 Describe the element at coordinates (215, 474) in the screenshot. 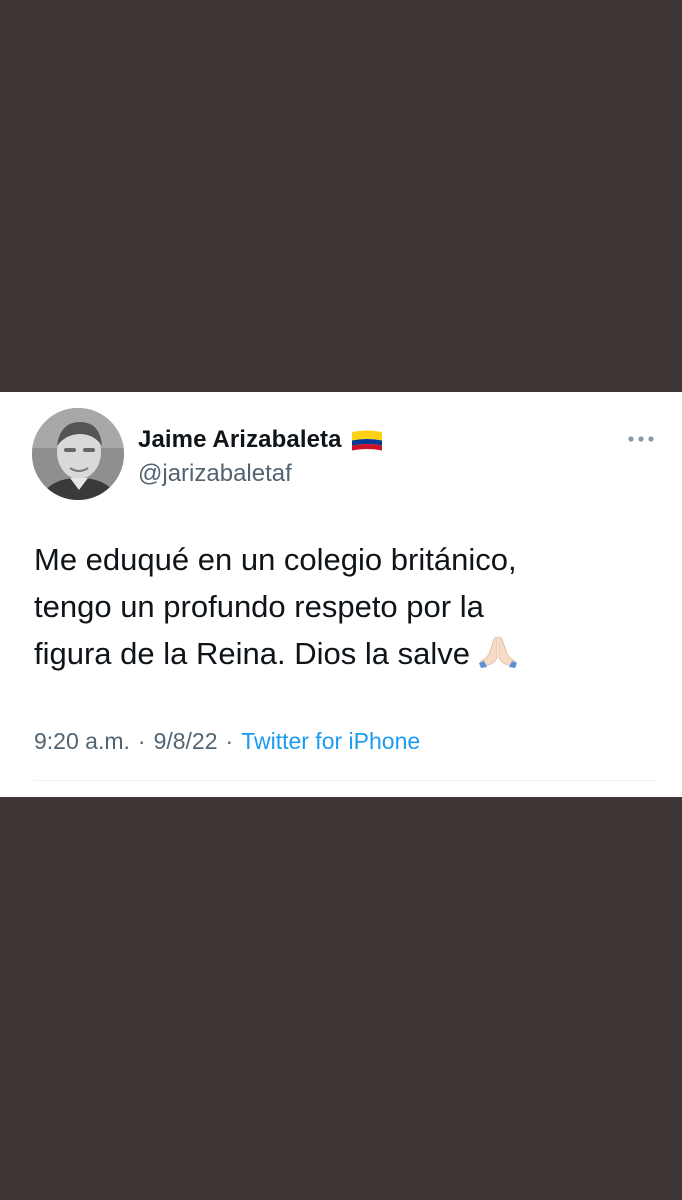

I see `author-handle: @jarizabaletaf` at that location.